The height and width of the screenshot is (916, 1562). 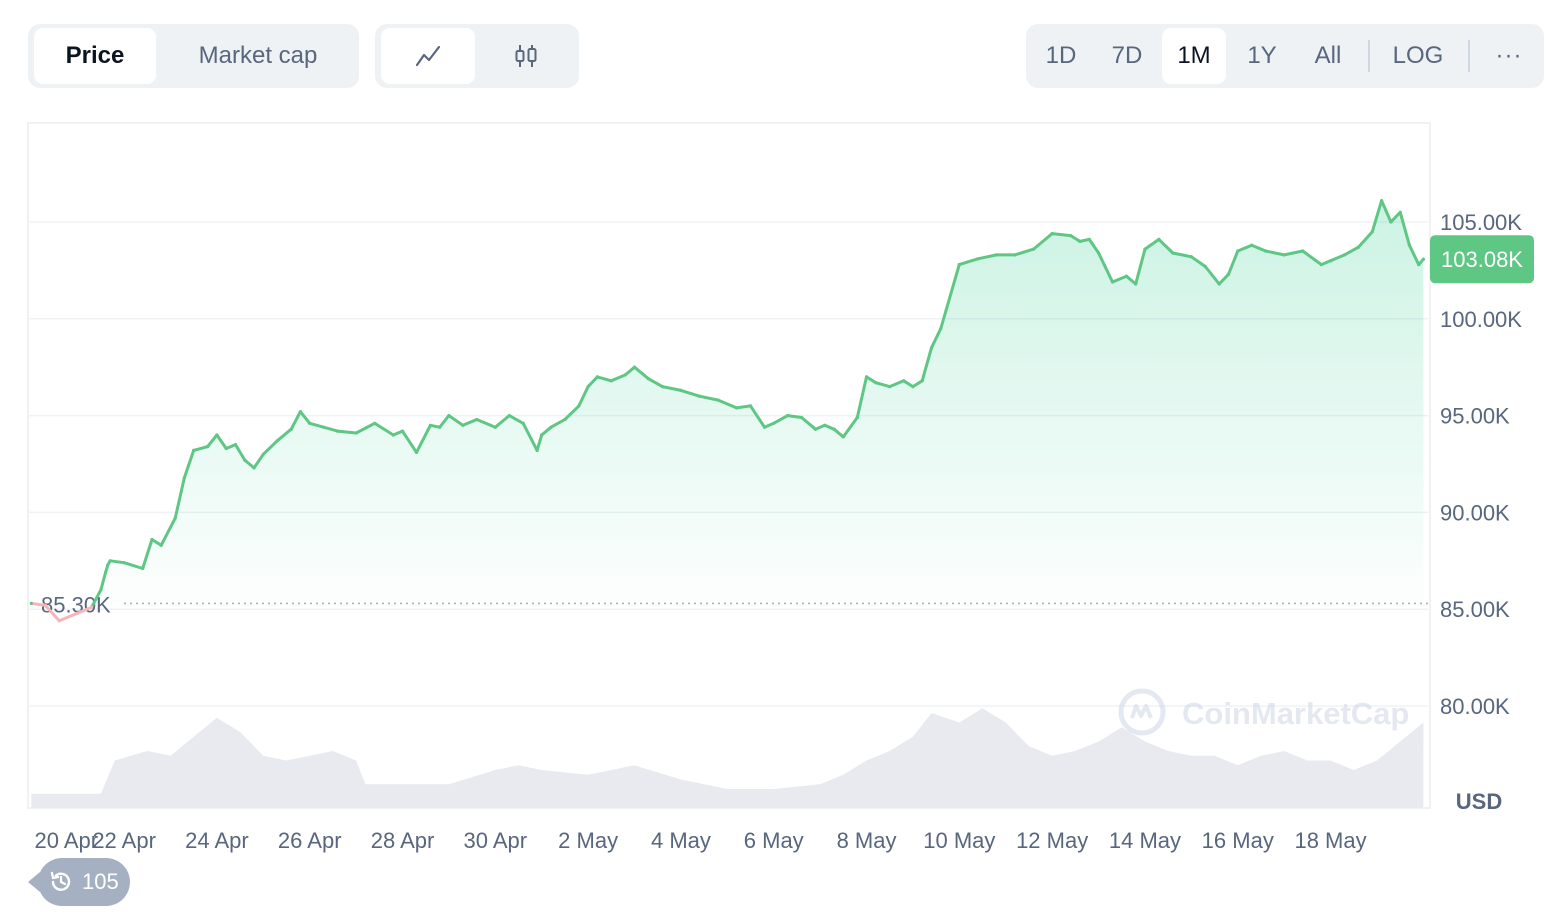 I want to click on history-count: 105, so click(x=100, y=881).